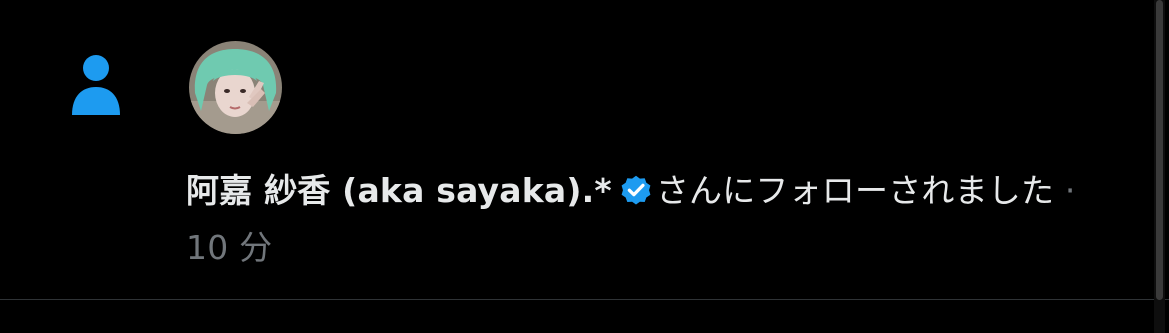  Describe the element at coordinates (1159, 150) in the screenshot. I see `scrollbar-thumb` at that location.